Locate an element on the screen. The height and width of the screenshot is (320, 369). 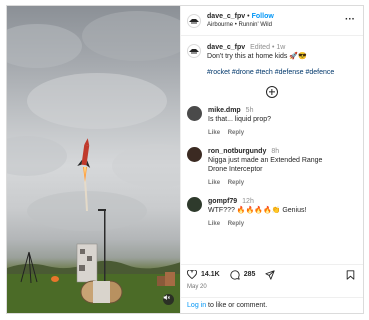
avatar is located at coordinates (194, 20).